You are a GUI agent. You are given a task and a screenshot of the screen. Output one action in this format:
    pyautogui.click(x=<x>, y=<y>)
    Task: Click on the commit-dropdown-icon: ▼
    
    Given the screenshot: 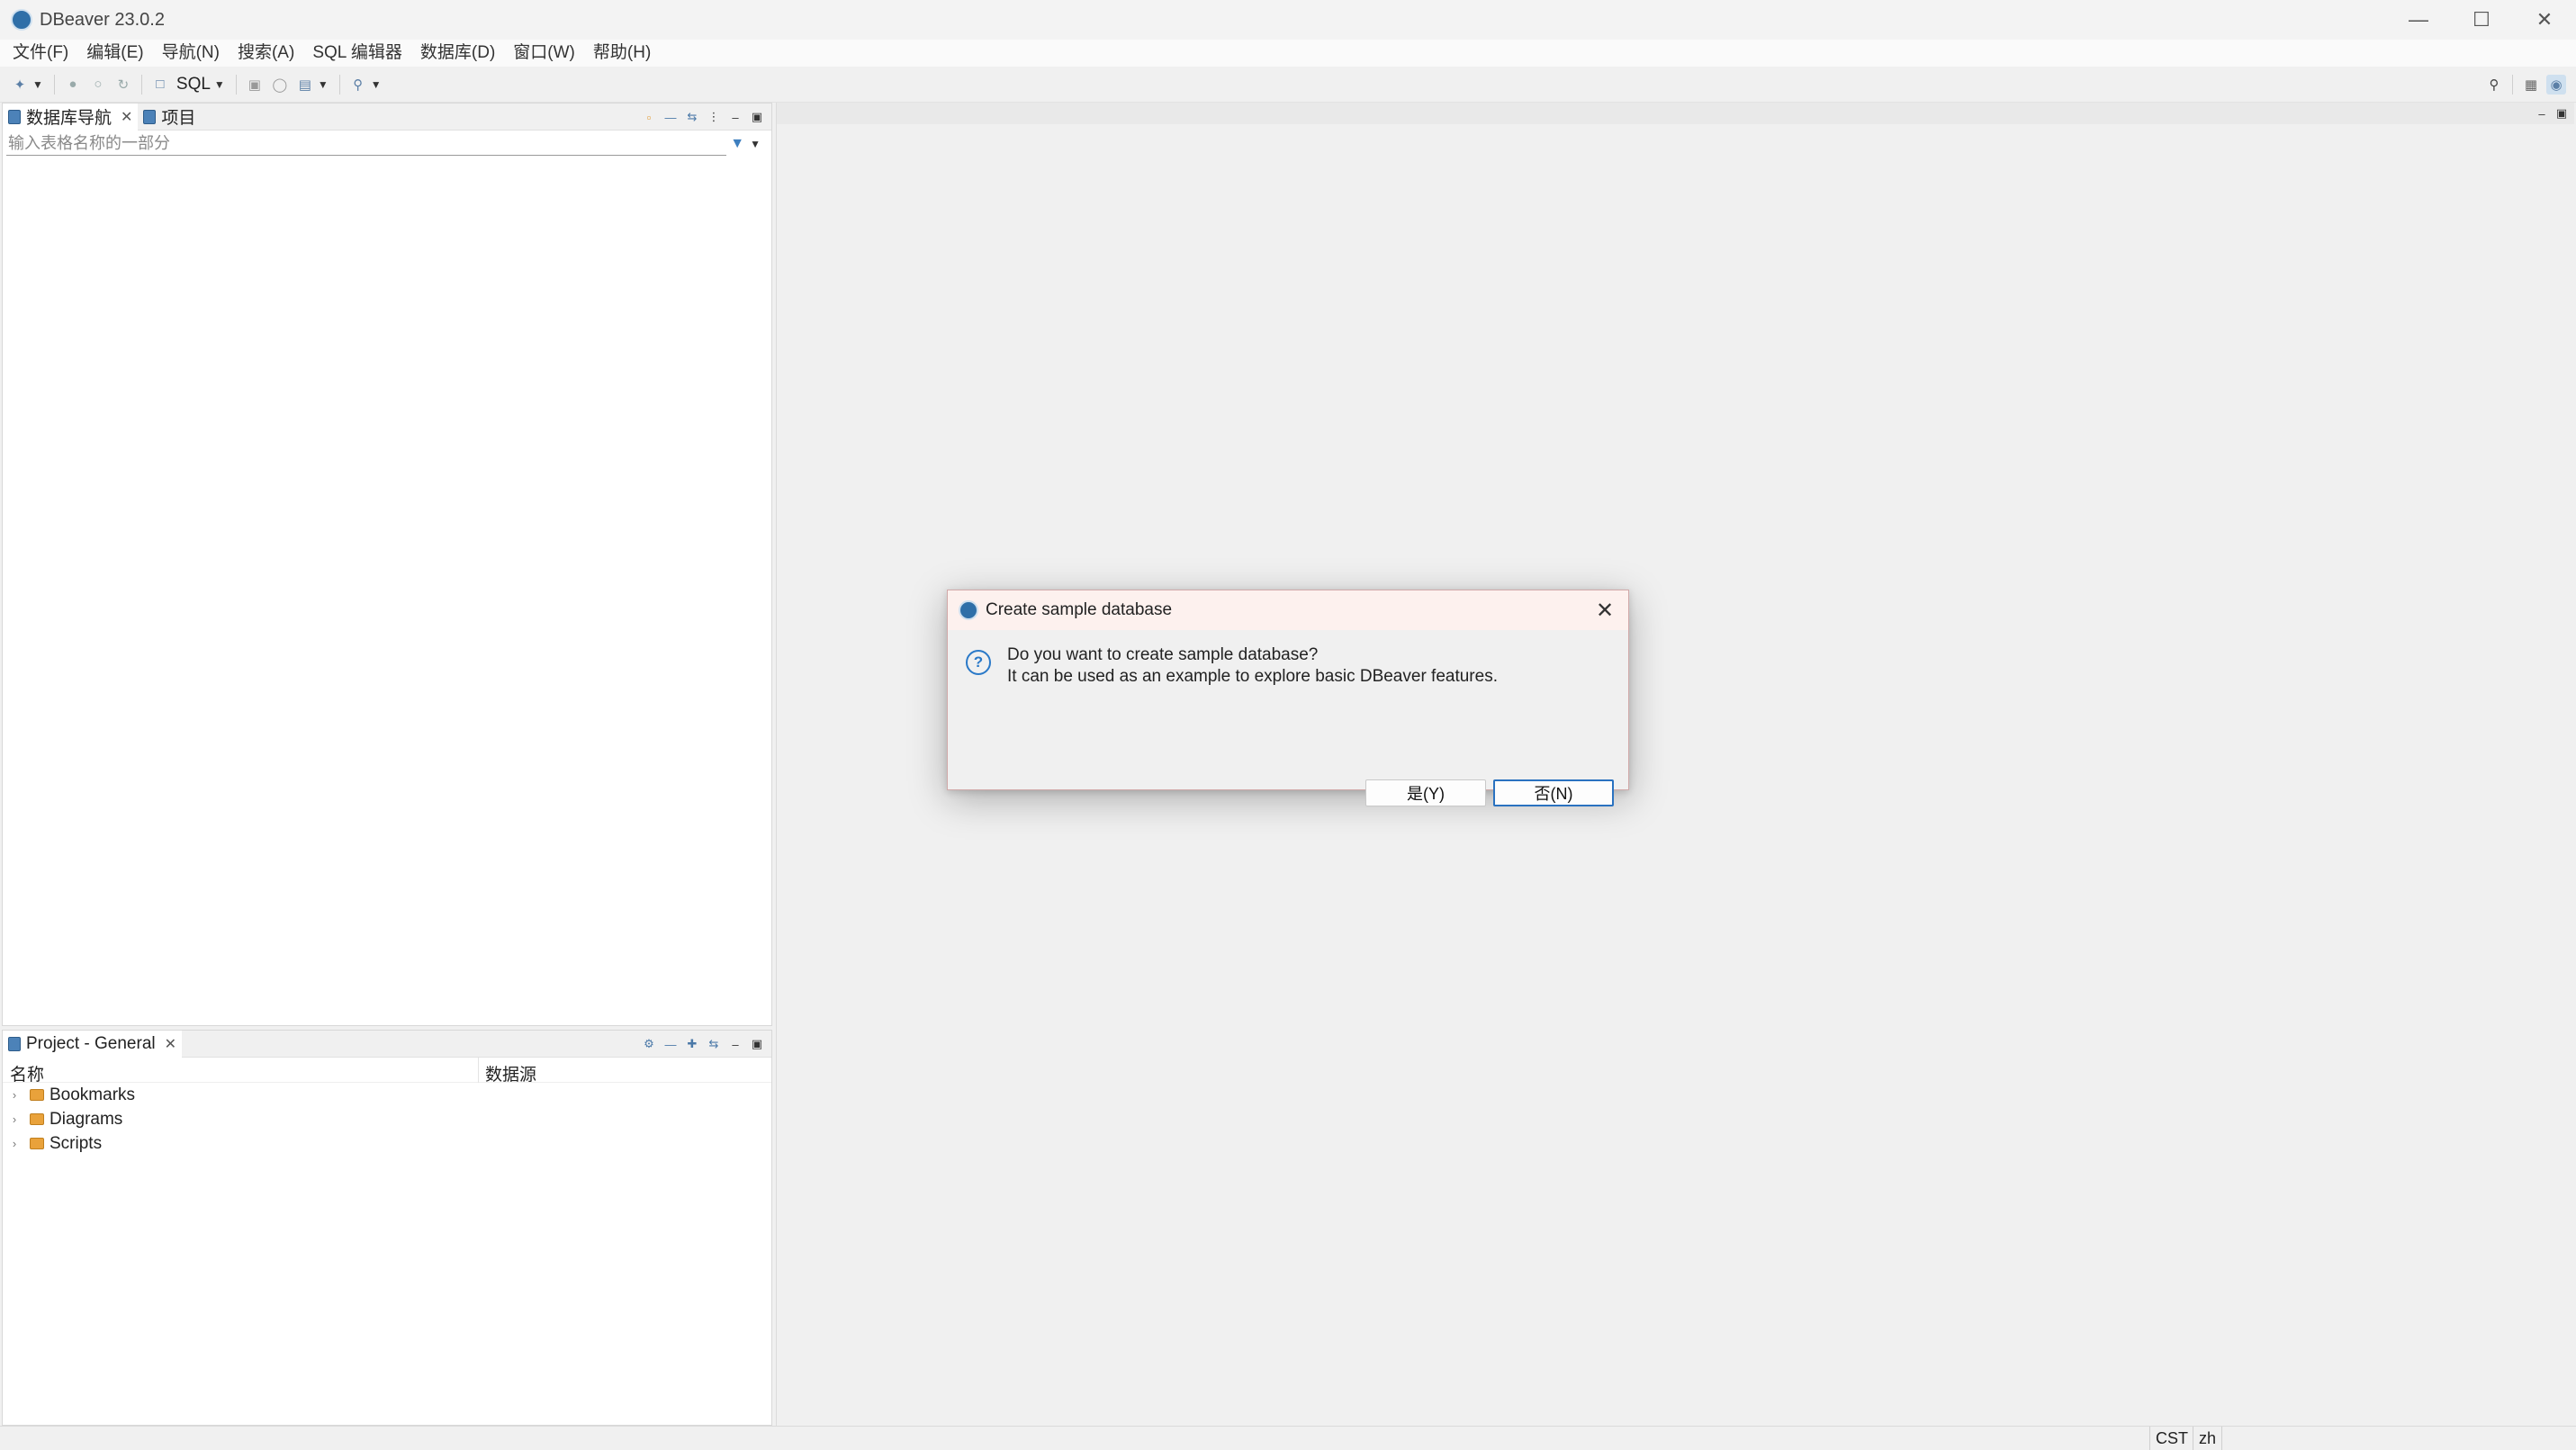 What is the action you would take?
    pyautogui.click(x=323, y=85)
    